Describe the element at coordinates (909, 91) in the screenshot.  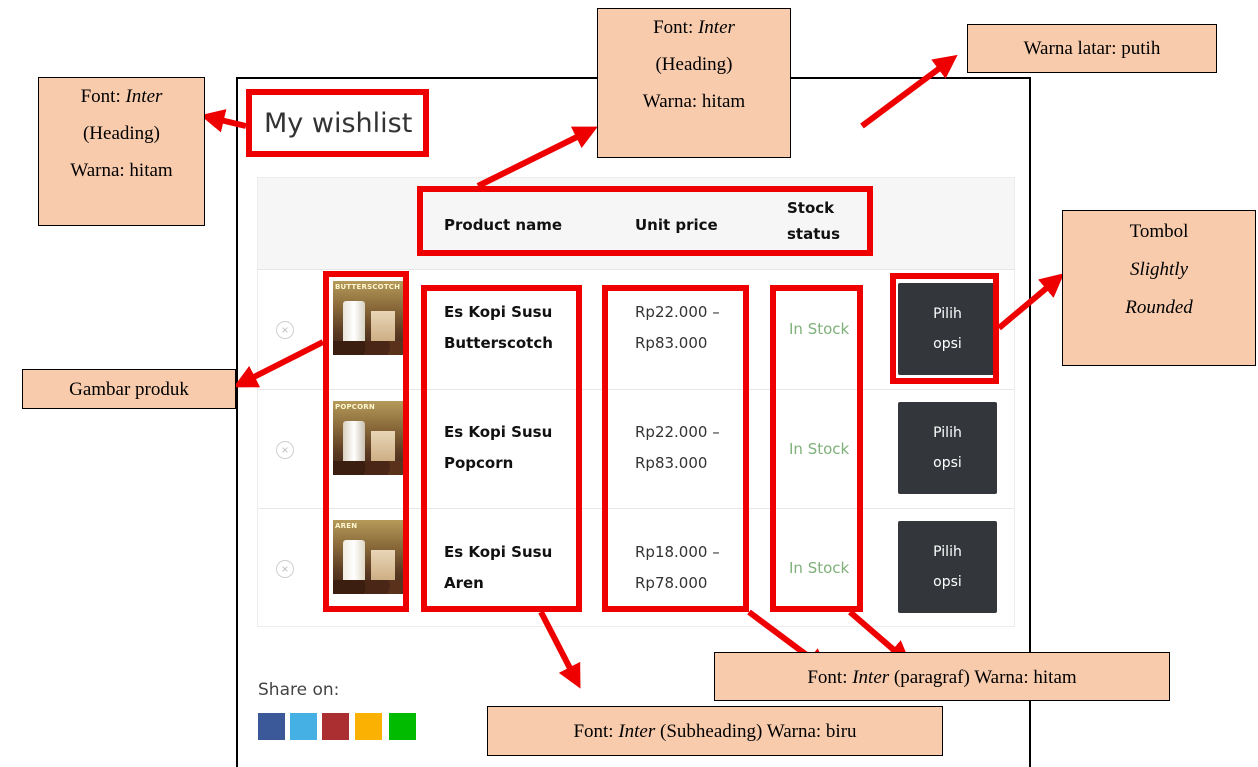
I see `arrow-background` at that location.